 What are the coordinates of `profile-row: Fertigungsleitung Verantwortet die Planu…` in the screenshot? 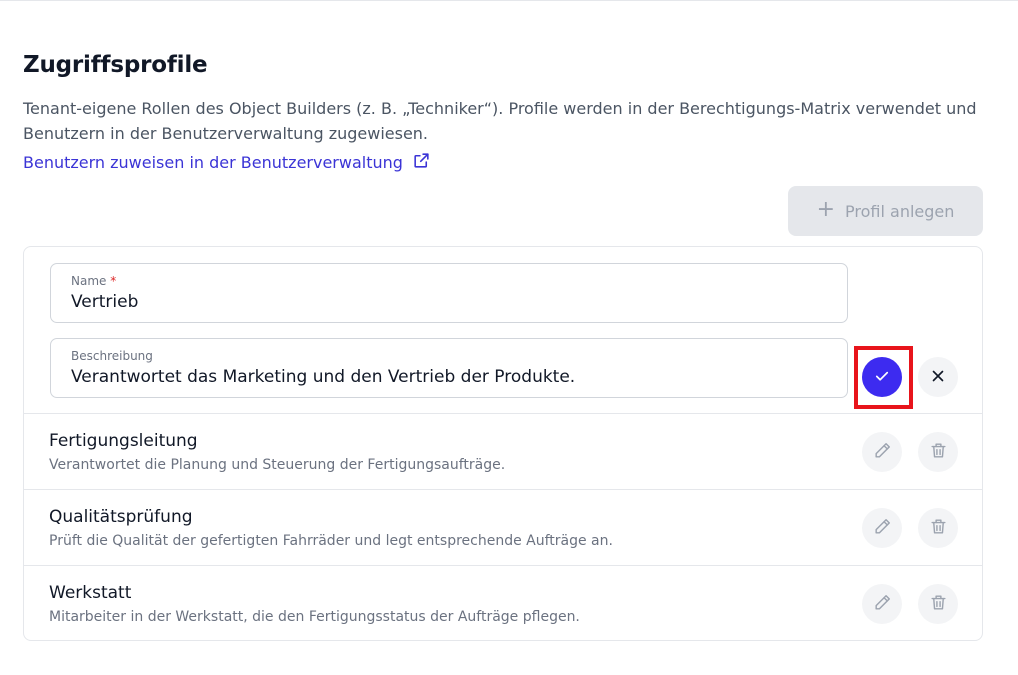 It's located at (503, 451).